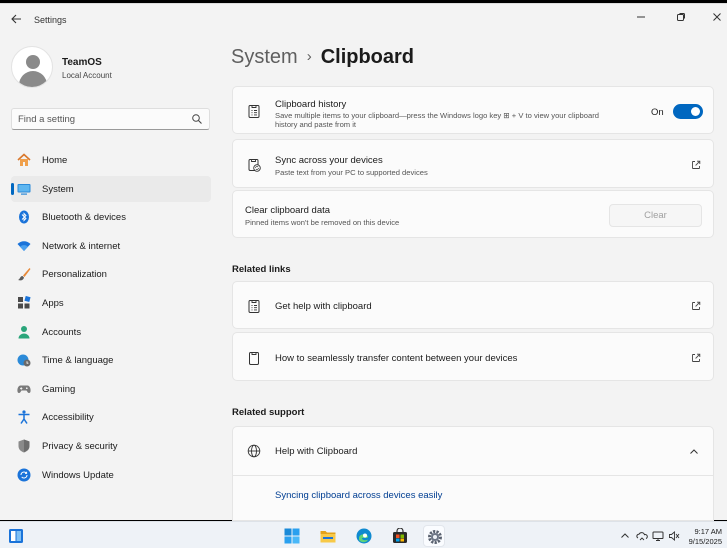 The height and width of the screenshot is (548, 727). Describe the element at coordinates (111, 417) in the screenshot. I see `sidebar-item-accessibility: Accessibility` at that location.